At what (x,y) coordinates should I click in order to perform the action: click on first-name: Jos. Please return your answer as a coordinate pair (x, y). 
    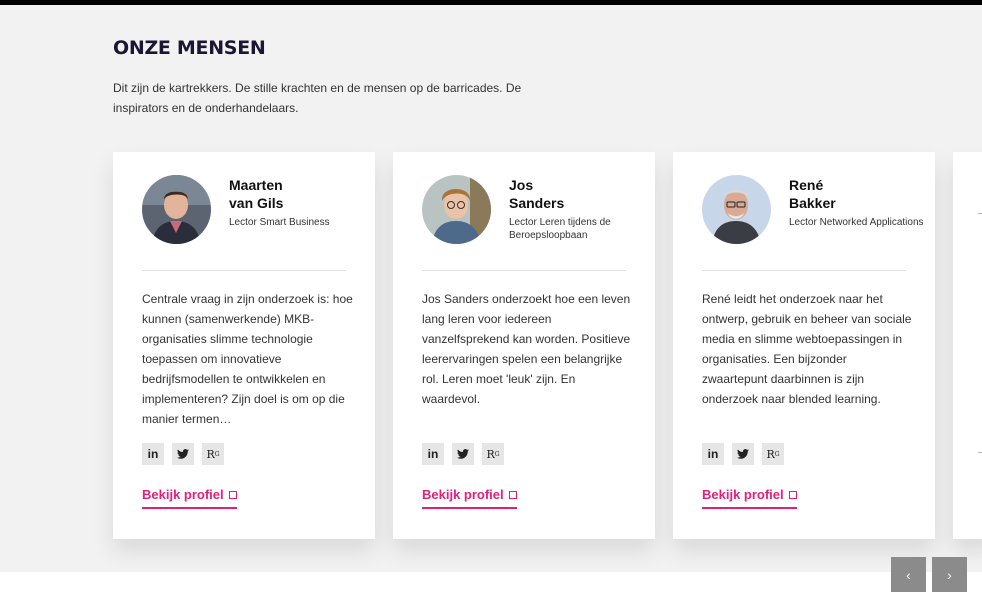
    Looking at the image, I should click on (521, 185).